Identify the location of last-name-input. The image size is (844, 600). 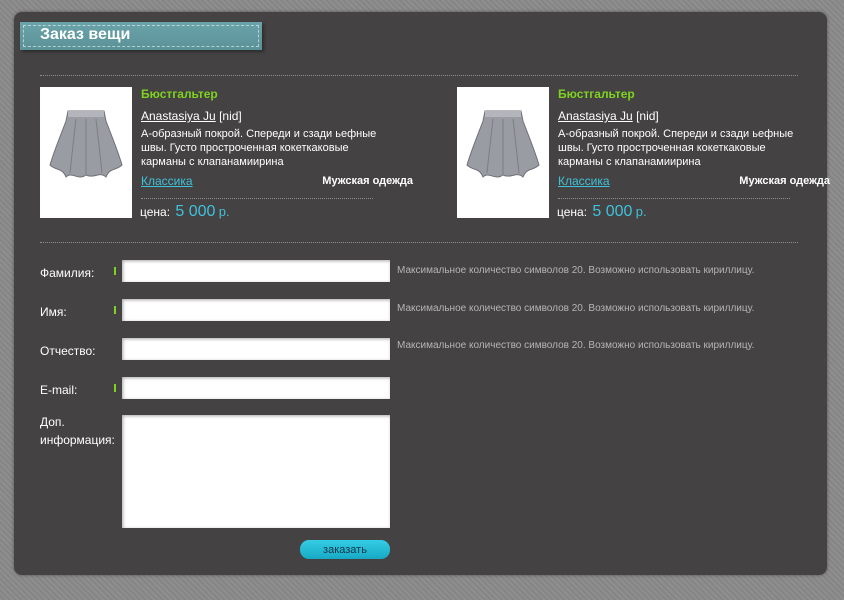
(256, 271).